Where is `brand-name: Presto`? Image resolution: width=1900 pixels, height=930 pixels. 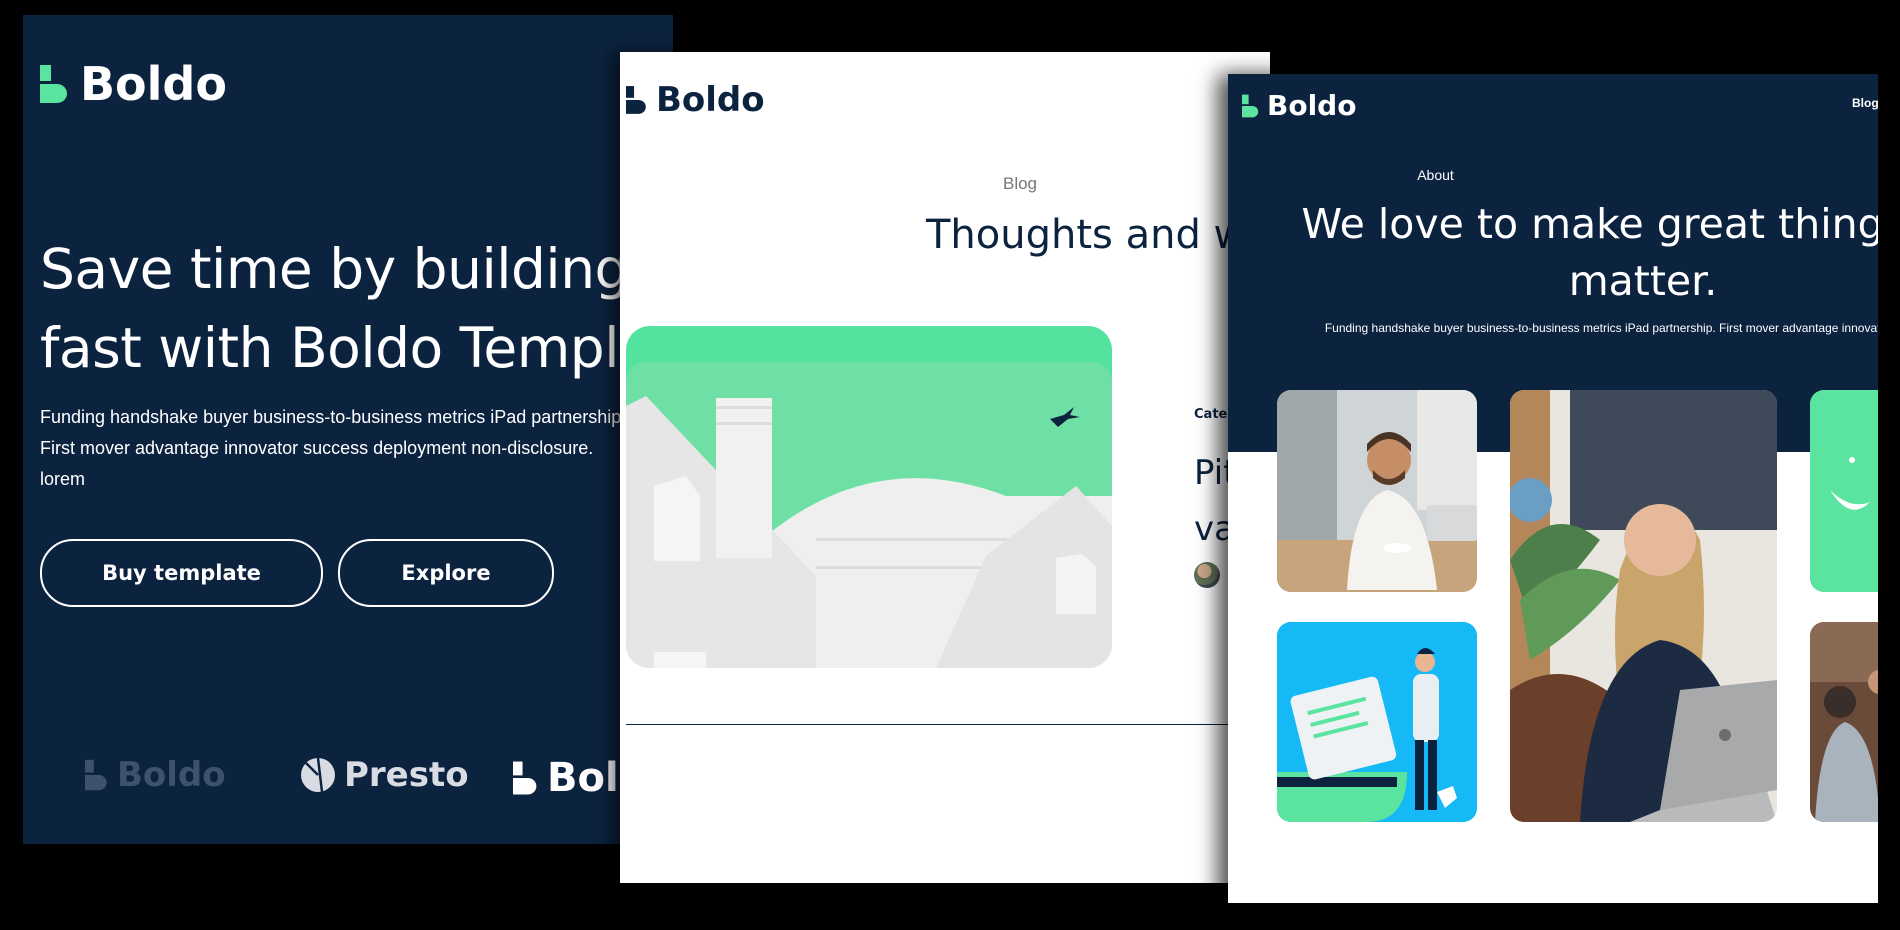 brand-name: Presto is located at coordinates (406, 775).